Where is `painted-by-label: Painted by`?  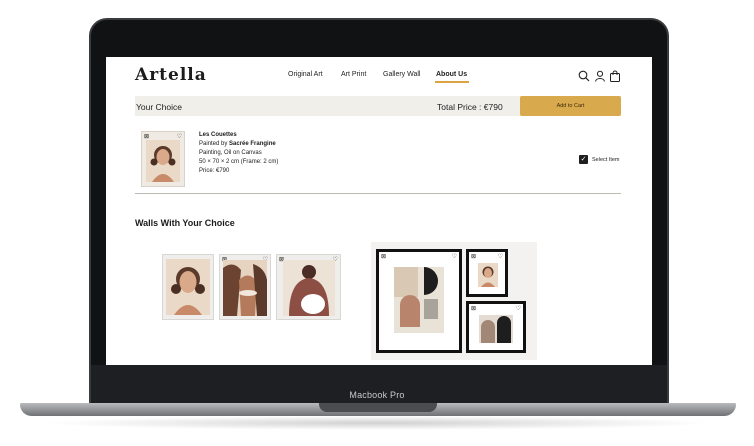
painted-by-label: Painted by is located at coordinates (214, 144).